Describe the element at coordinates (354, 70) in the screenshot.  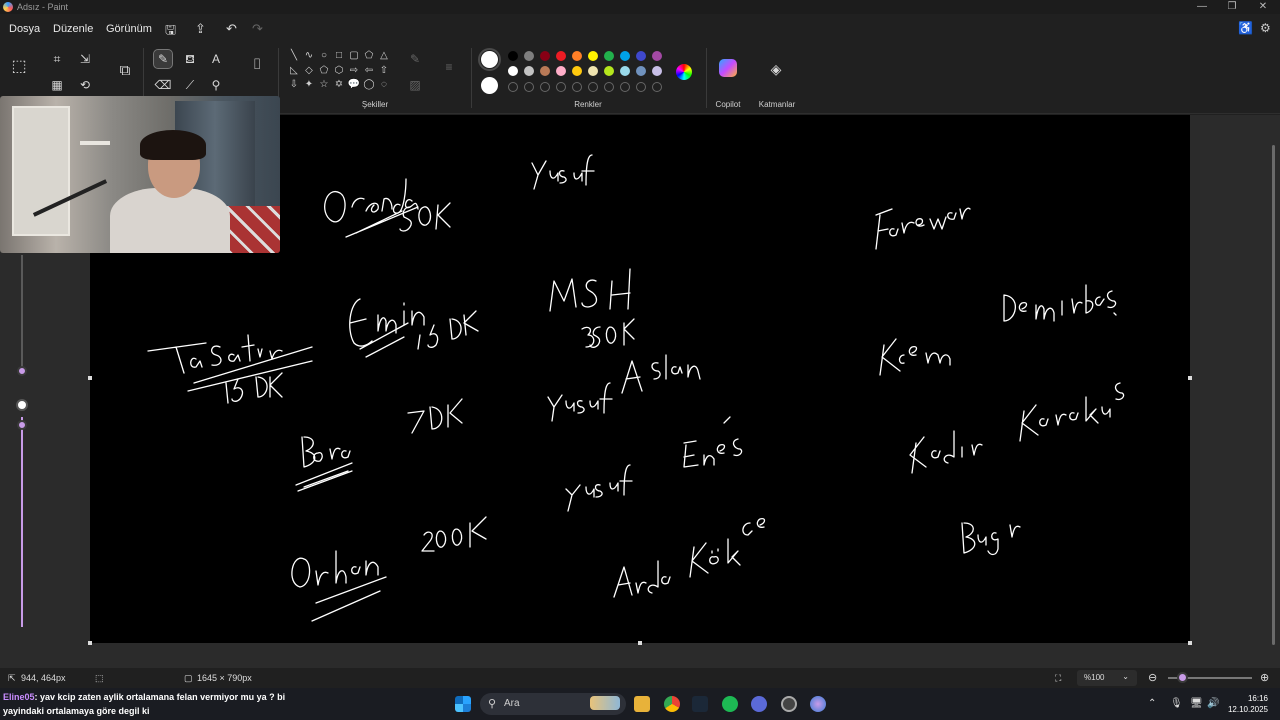
I see `arrow-right-shape-icon: ⇨` at that location.